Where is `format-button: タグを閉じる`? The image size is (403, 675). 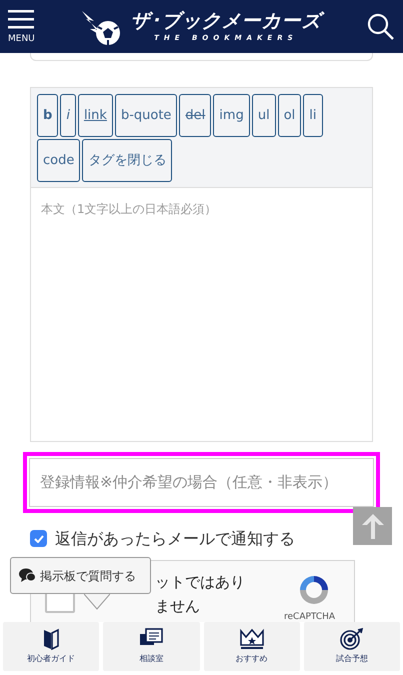 format-button: タグを閉じる is located at coordinates (127, 160).